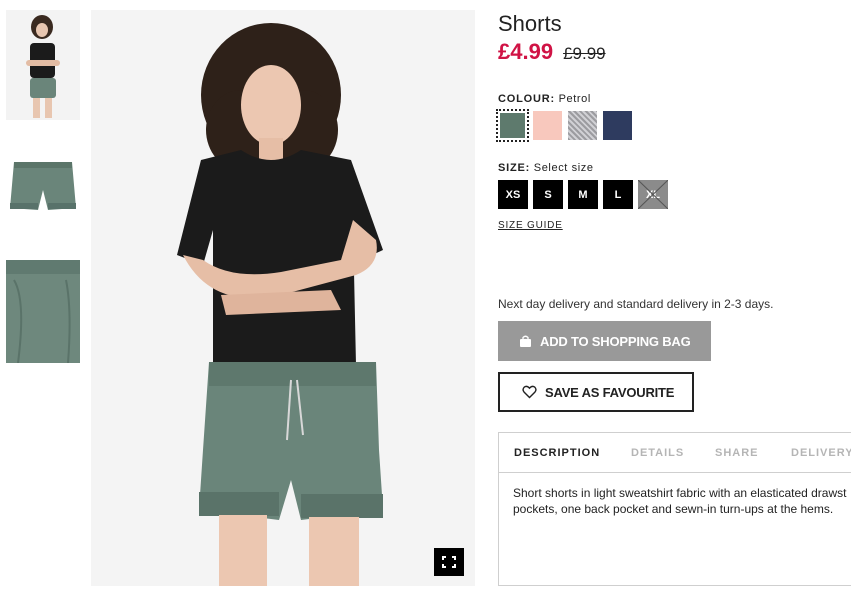  I want to click on fullscreen-button, so click(449, 562).